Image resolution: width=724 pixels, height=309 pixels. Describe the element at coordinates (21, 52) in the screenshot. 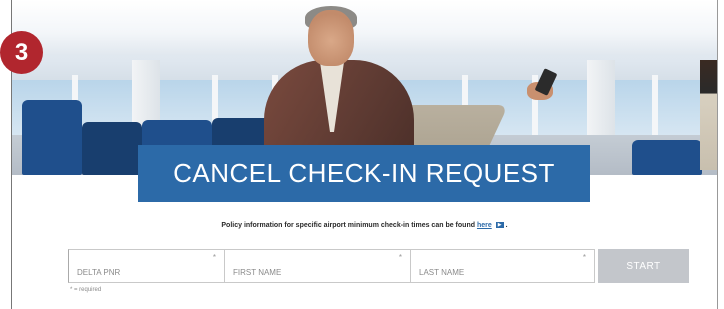

I see `step-number-badge: 3` at that location.